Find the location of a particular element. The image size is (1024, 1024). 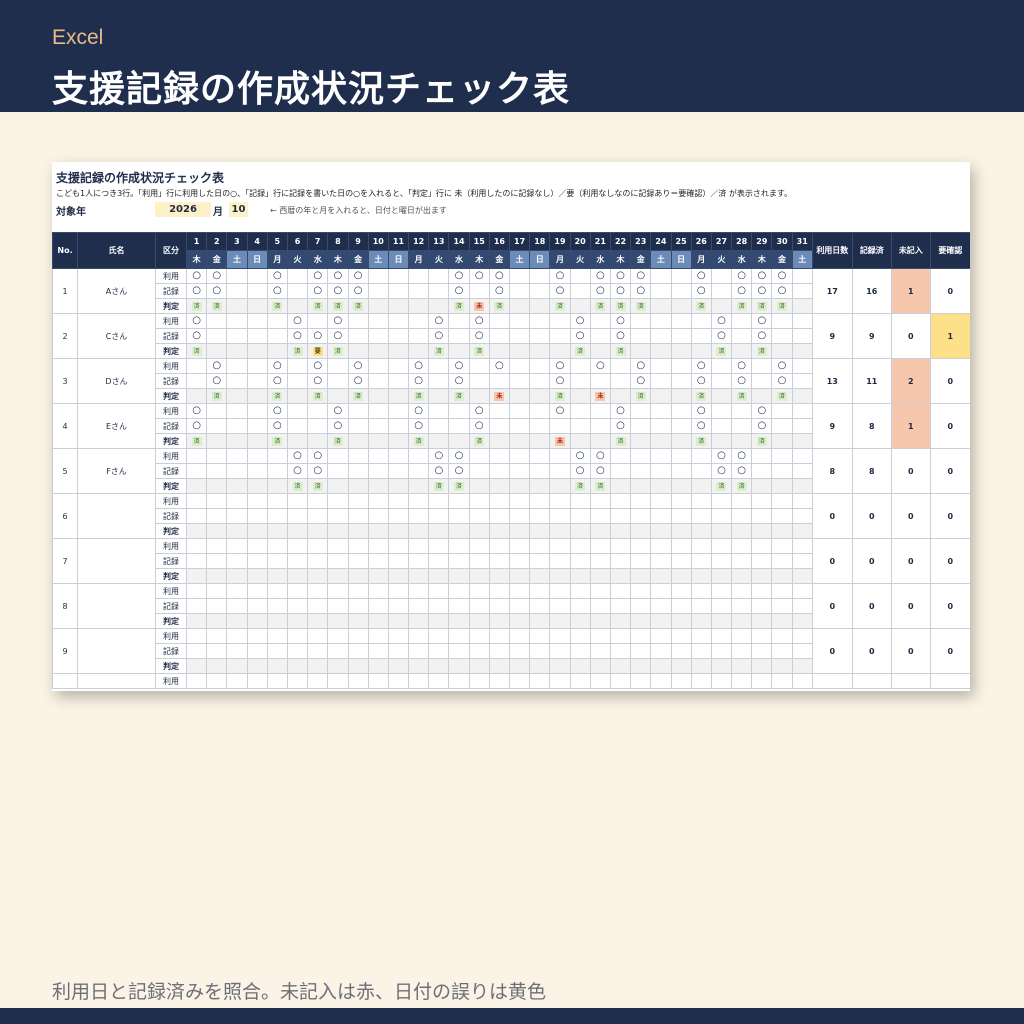

child-name-cell: Eさん is located at coordinates (116, 426).